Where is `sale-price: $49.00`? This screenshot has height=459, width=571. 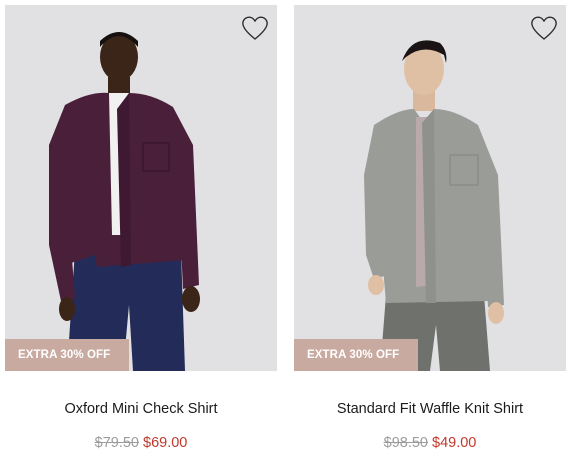
sale-price: $49.00 is located at coordinates (454, 443).